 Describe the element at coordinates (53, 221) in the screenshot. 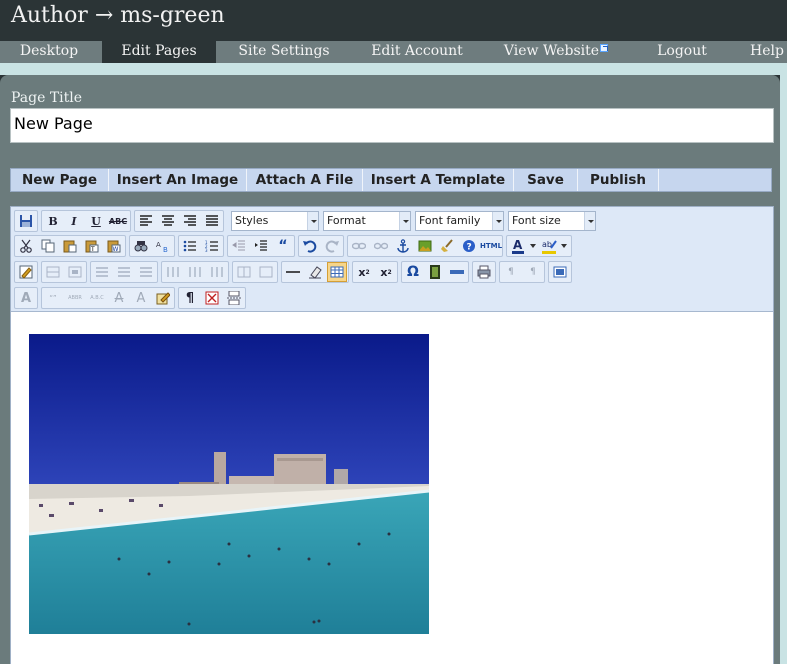

I see `bold-icon: B` at that location.